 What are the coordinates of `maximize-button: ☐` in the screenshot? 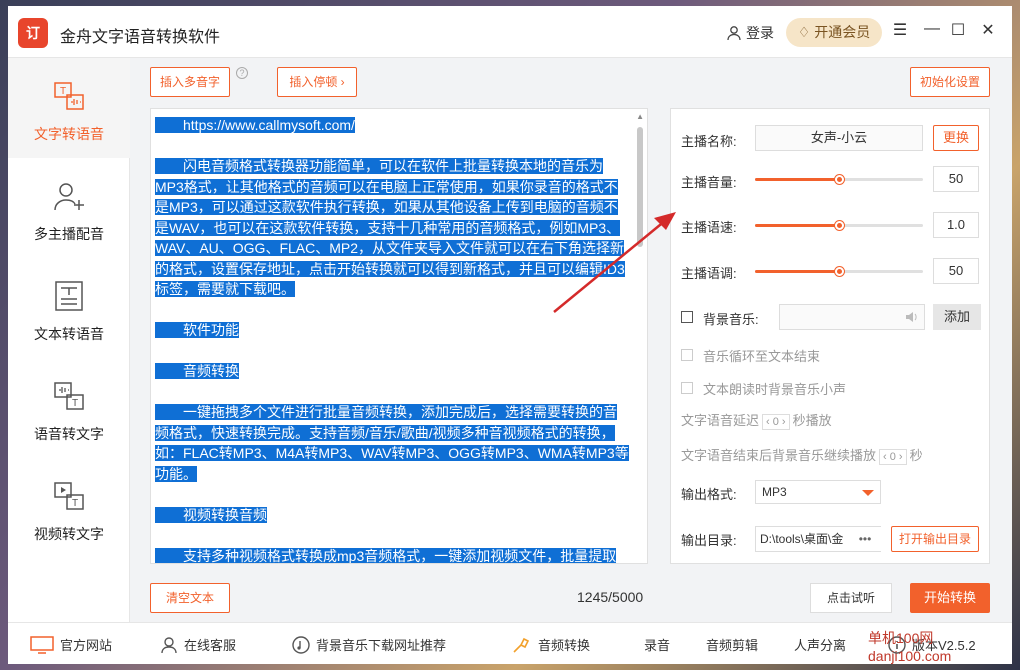 It's located at (958, 30).